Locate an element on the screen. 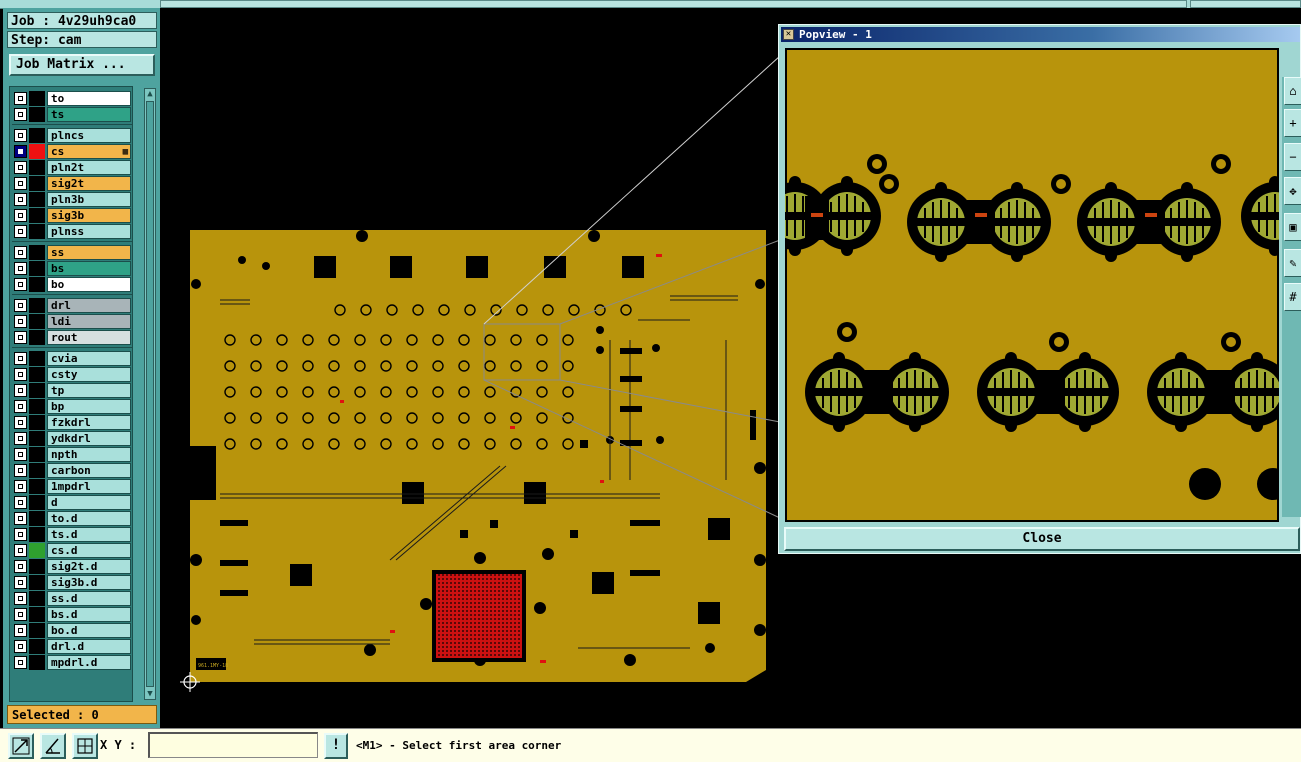 Image resolution: width=1301 pixels, height=762 pixels. layer-name: d is located at coordinates (89, 502).